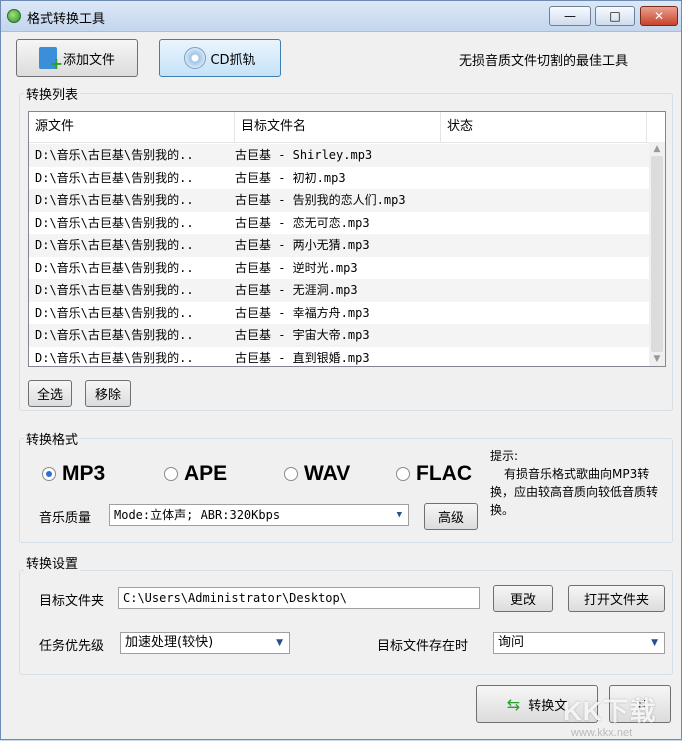 The width and height of the screenshot is (682, 741). What do you see at coordinates (444, 473) in the screenshot?
I see `radio-flac-label: FLAC` at bounding box center [444, 473].